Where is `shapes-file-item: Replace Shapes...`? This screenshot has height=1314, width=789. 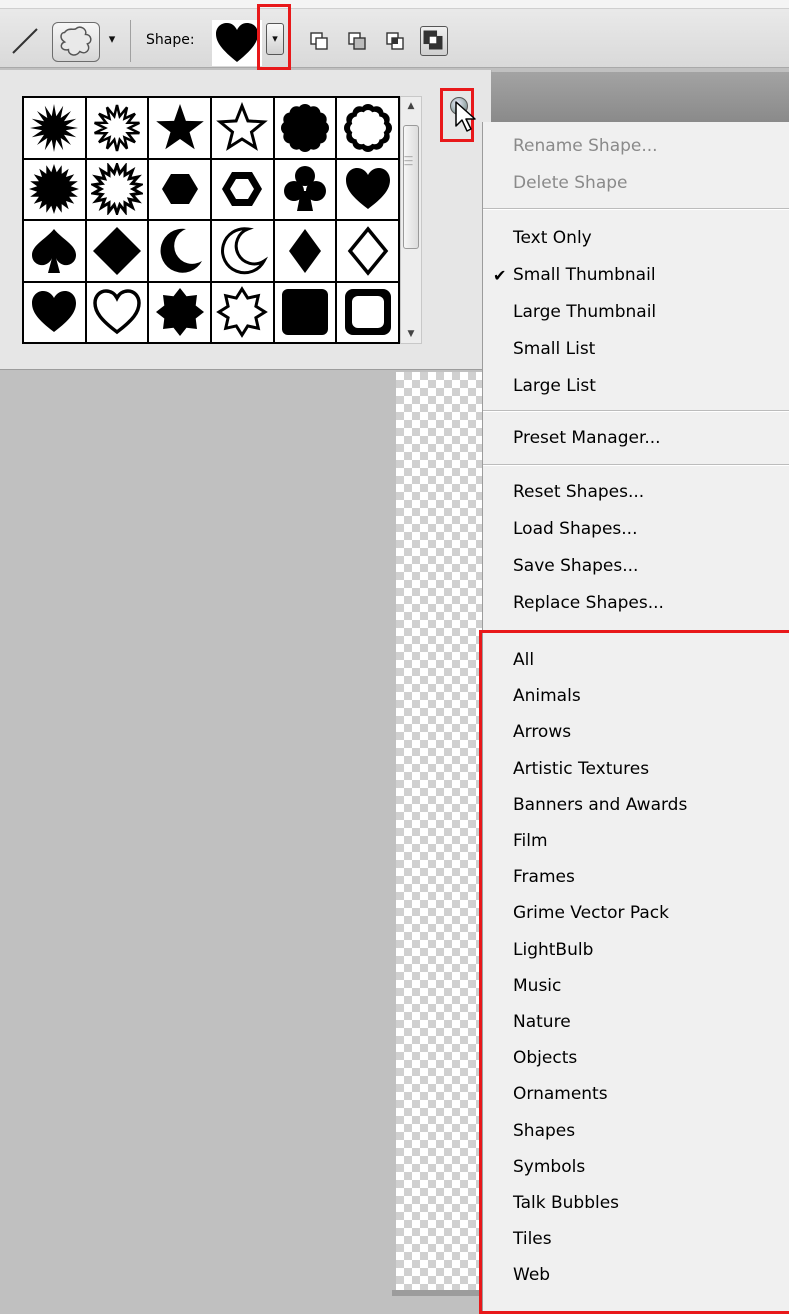 shapes-file-item: Replace Shapes... is located at coordinates (588, 603).